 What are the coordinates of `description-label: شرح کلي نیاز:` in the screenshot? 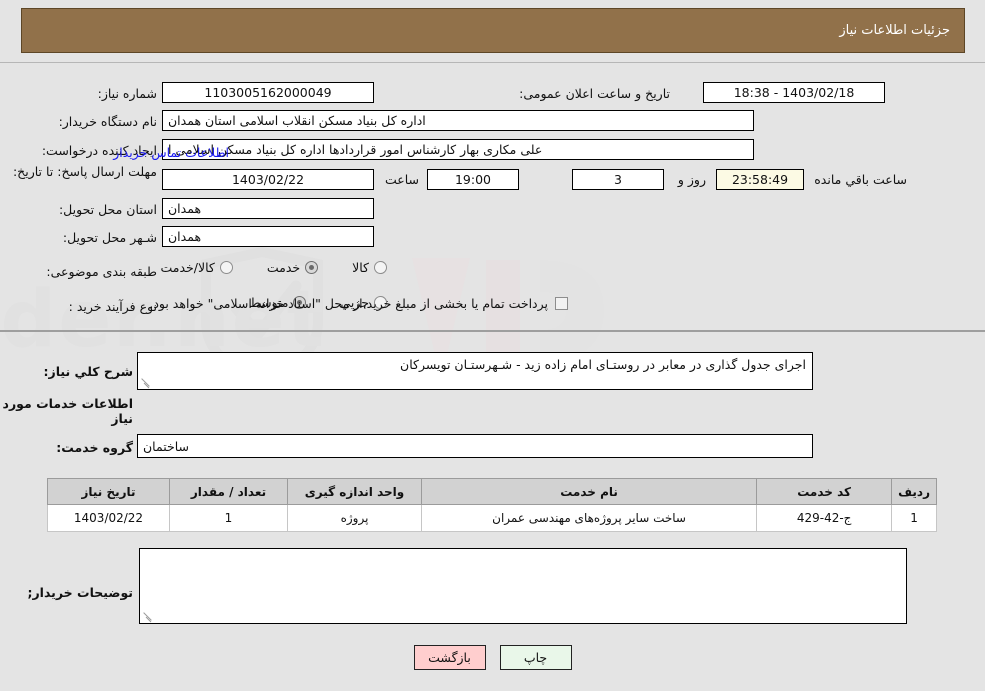 It's located at (88, 371).